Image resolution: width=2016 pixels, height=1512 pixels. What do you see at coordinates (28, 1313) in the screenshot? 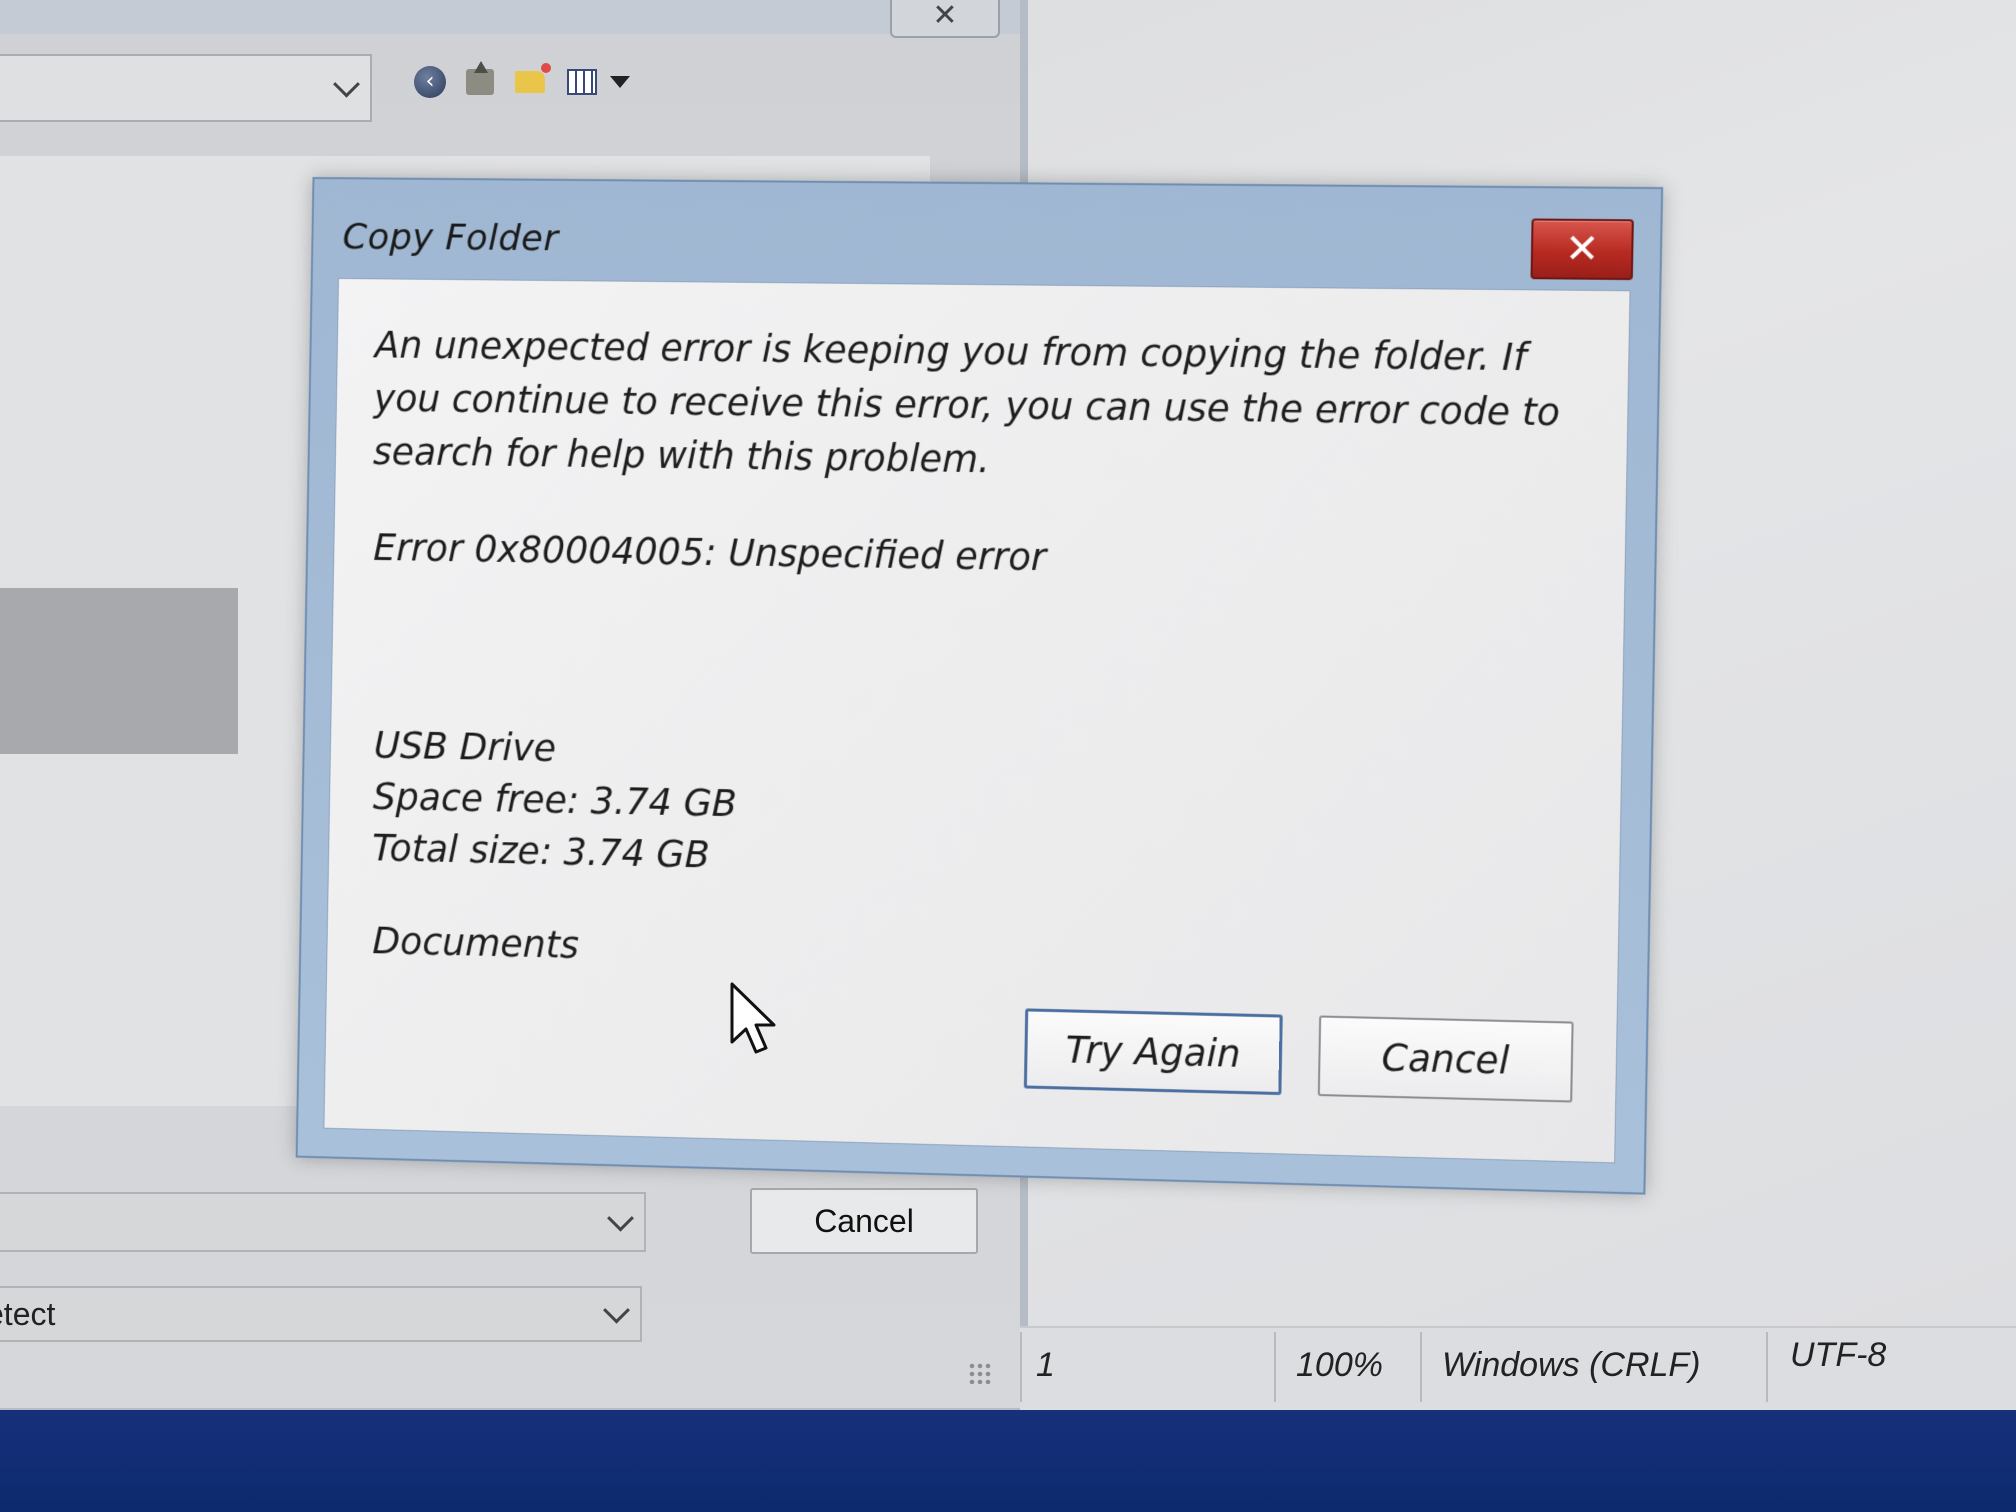
I see `encoding-value: etect` at bounding box center [28, 1313].